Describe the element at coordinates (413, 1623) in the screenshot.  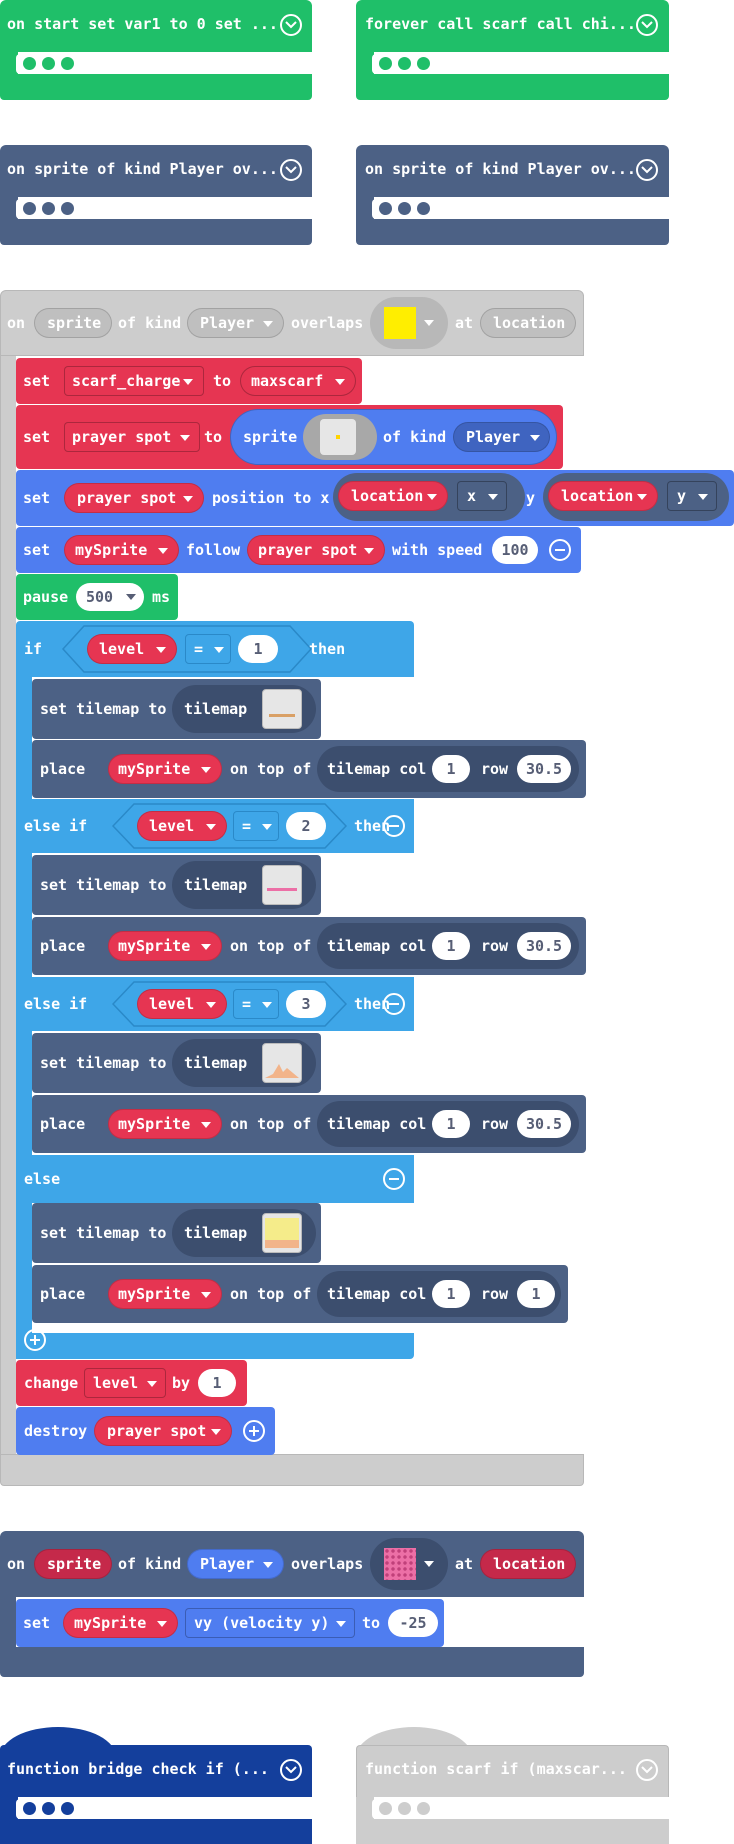
I see `velocity-input: -25` at that location.